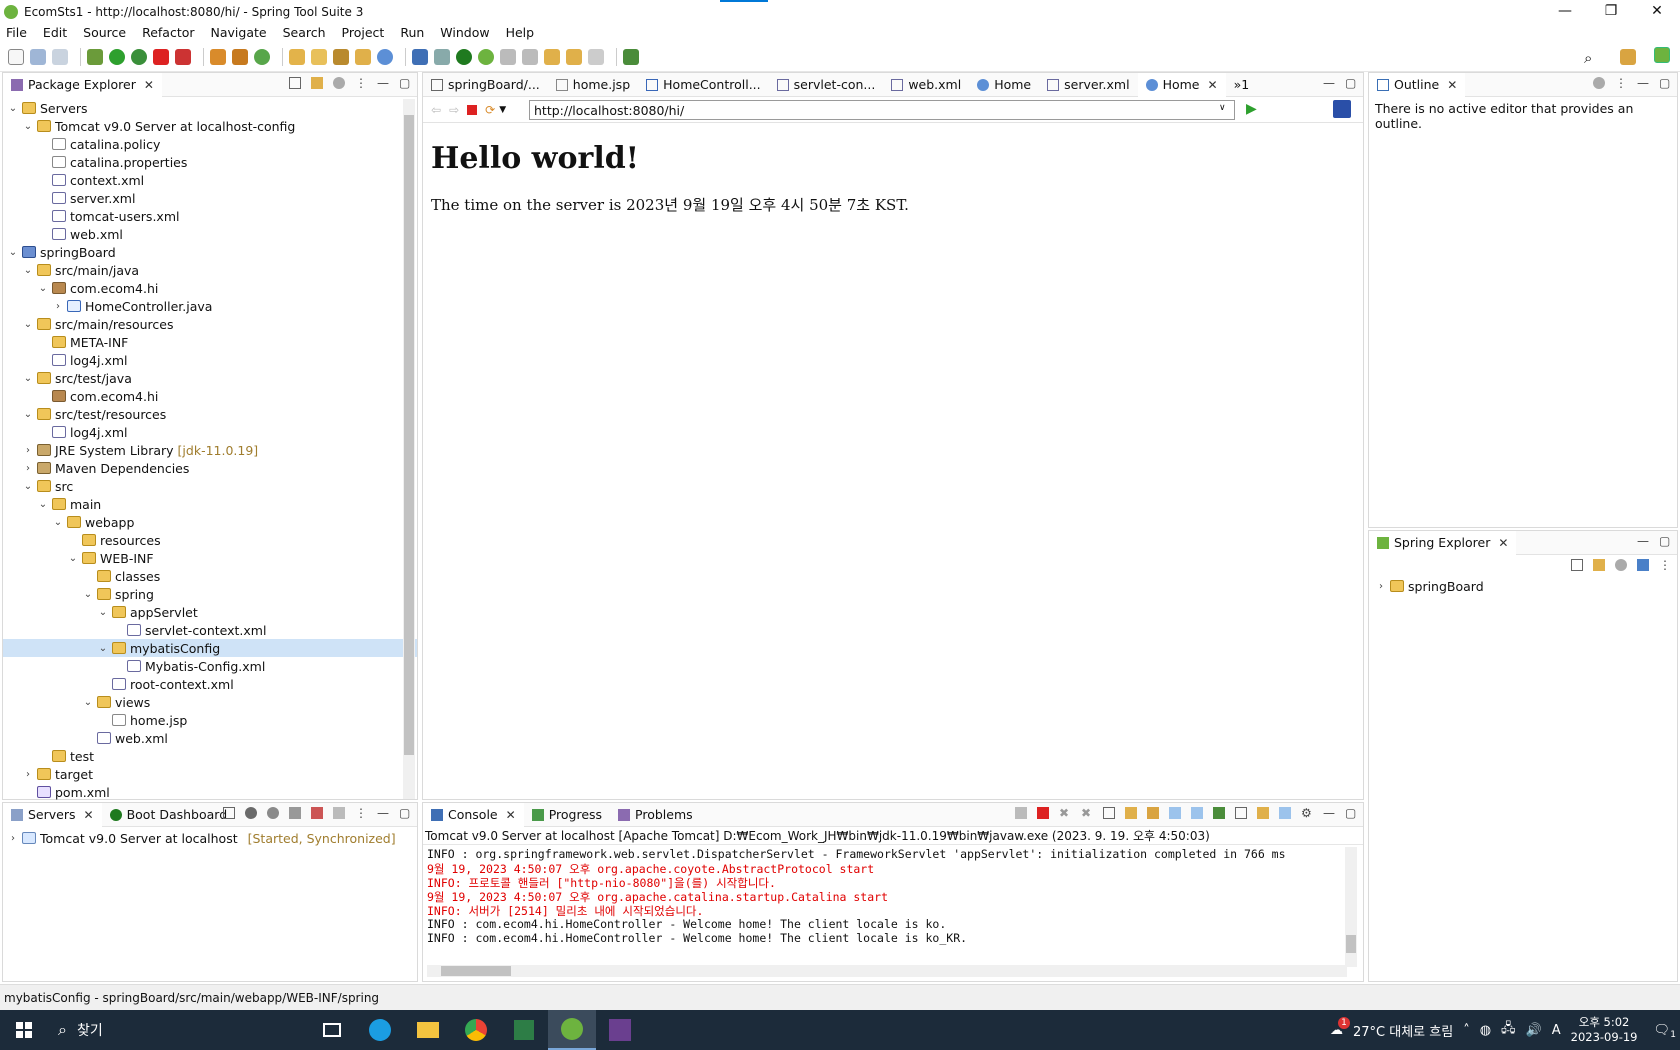 This screenshot has width=1680, height=1050. What do you see at coordinates (1088, 85) in the screenshot?
I see `tab-server-xml: server.xml` at bounding box center [1088, 85].